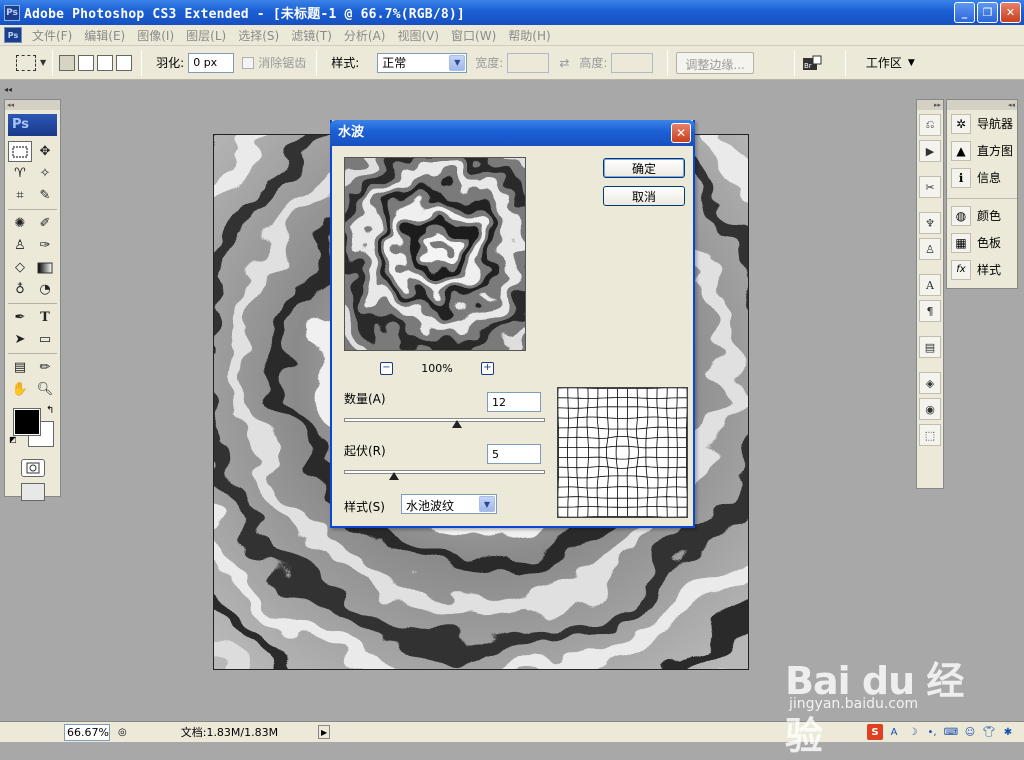 The image size is (1024, 760). I want to click on add-selection-button, so click(86, 62).